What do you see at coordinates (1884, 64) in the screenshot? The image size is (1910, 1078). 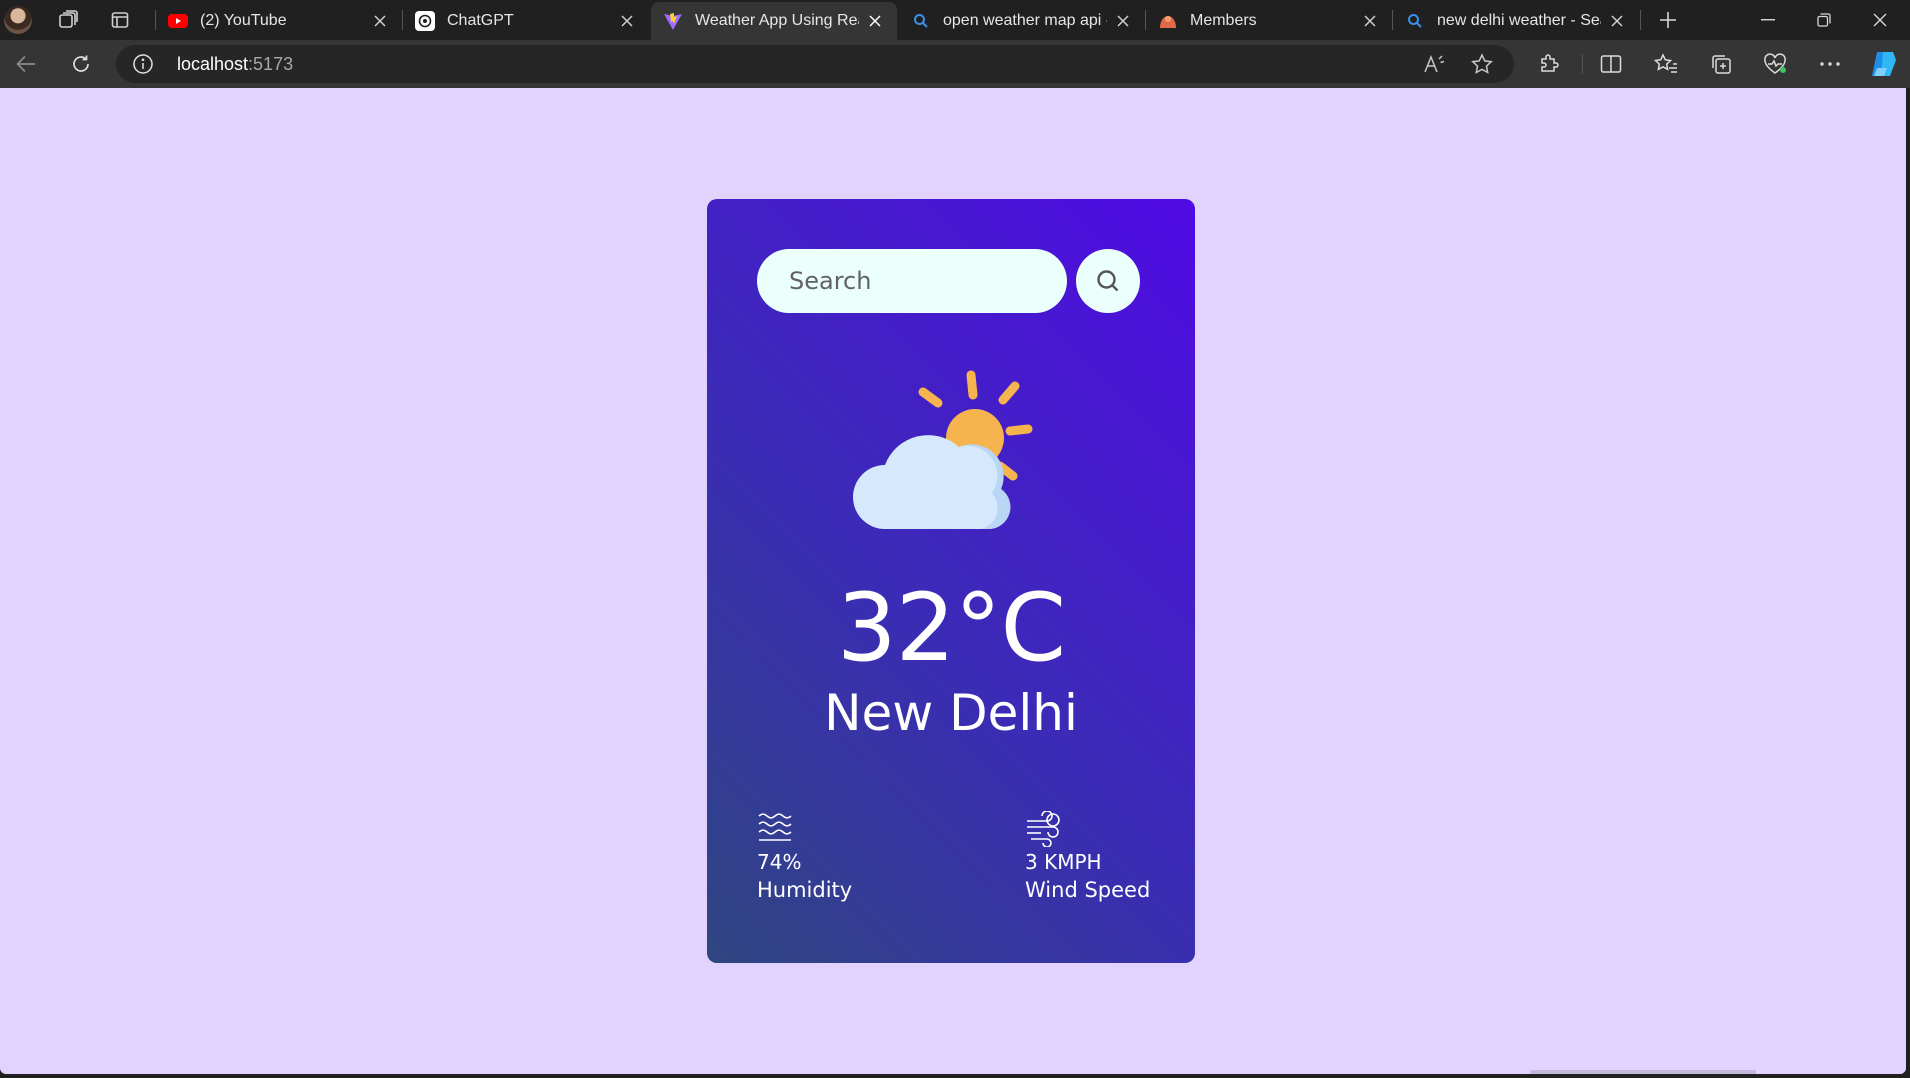 I see `copilot-icon` at bounding box center [1884, 64].